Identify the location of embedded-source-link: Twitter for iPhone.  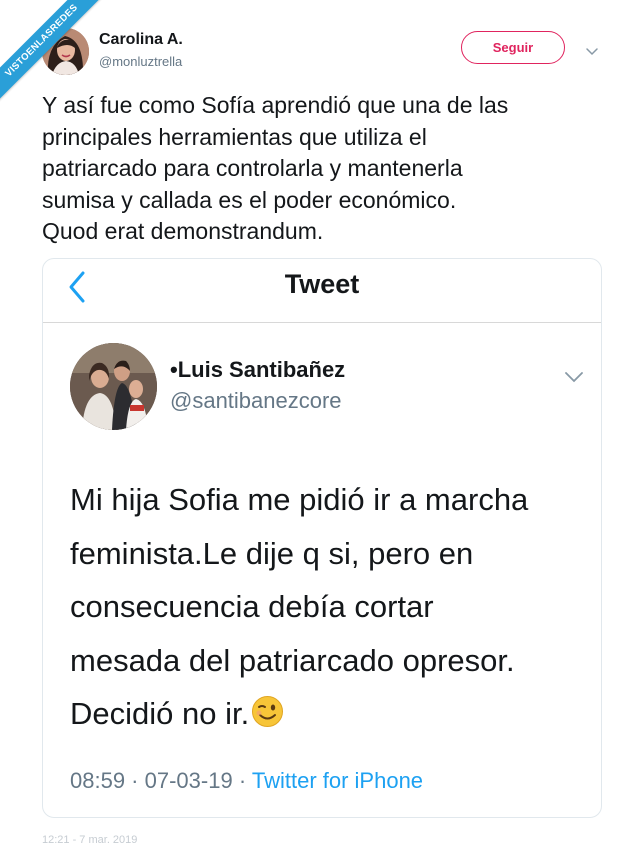
(337, 780).